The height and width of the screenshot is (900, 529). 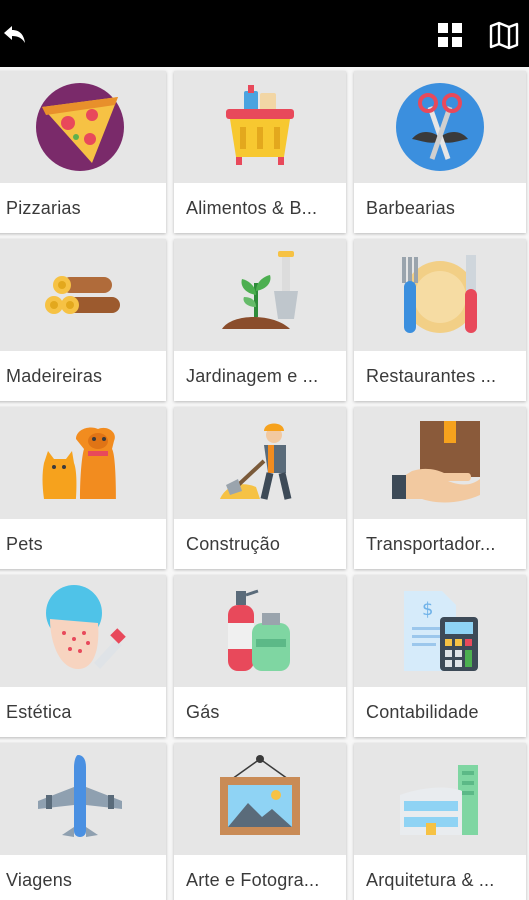 What do you see at coordinates (54, 376) in the screenshot?
I see `category-label: Madeireiras` at bounding box center [54, 376].